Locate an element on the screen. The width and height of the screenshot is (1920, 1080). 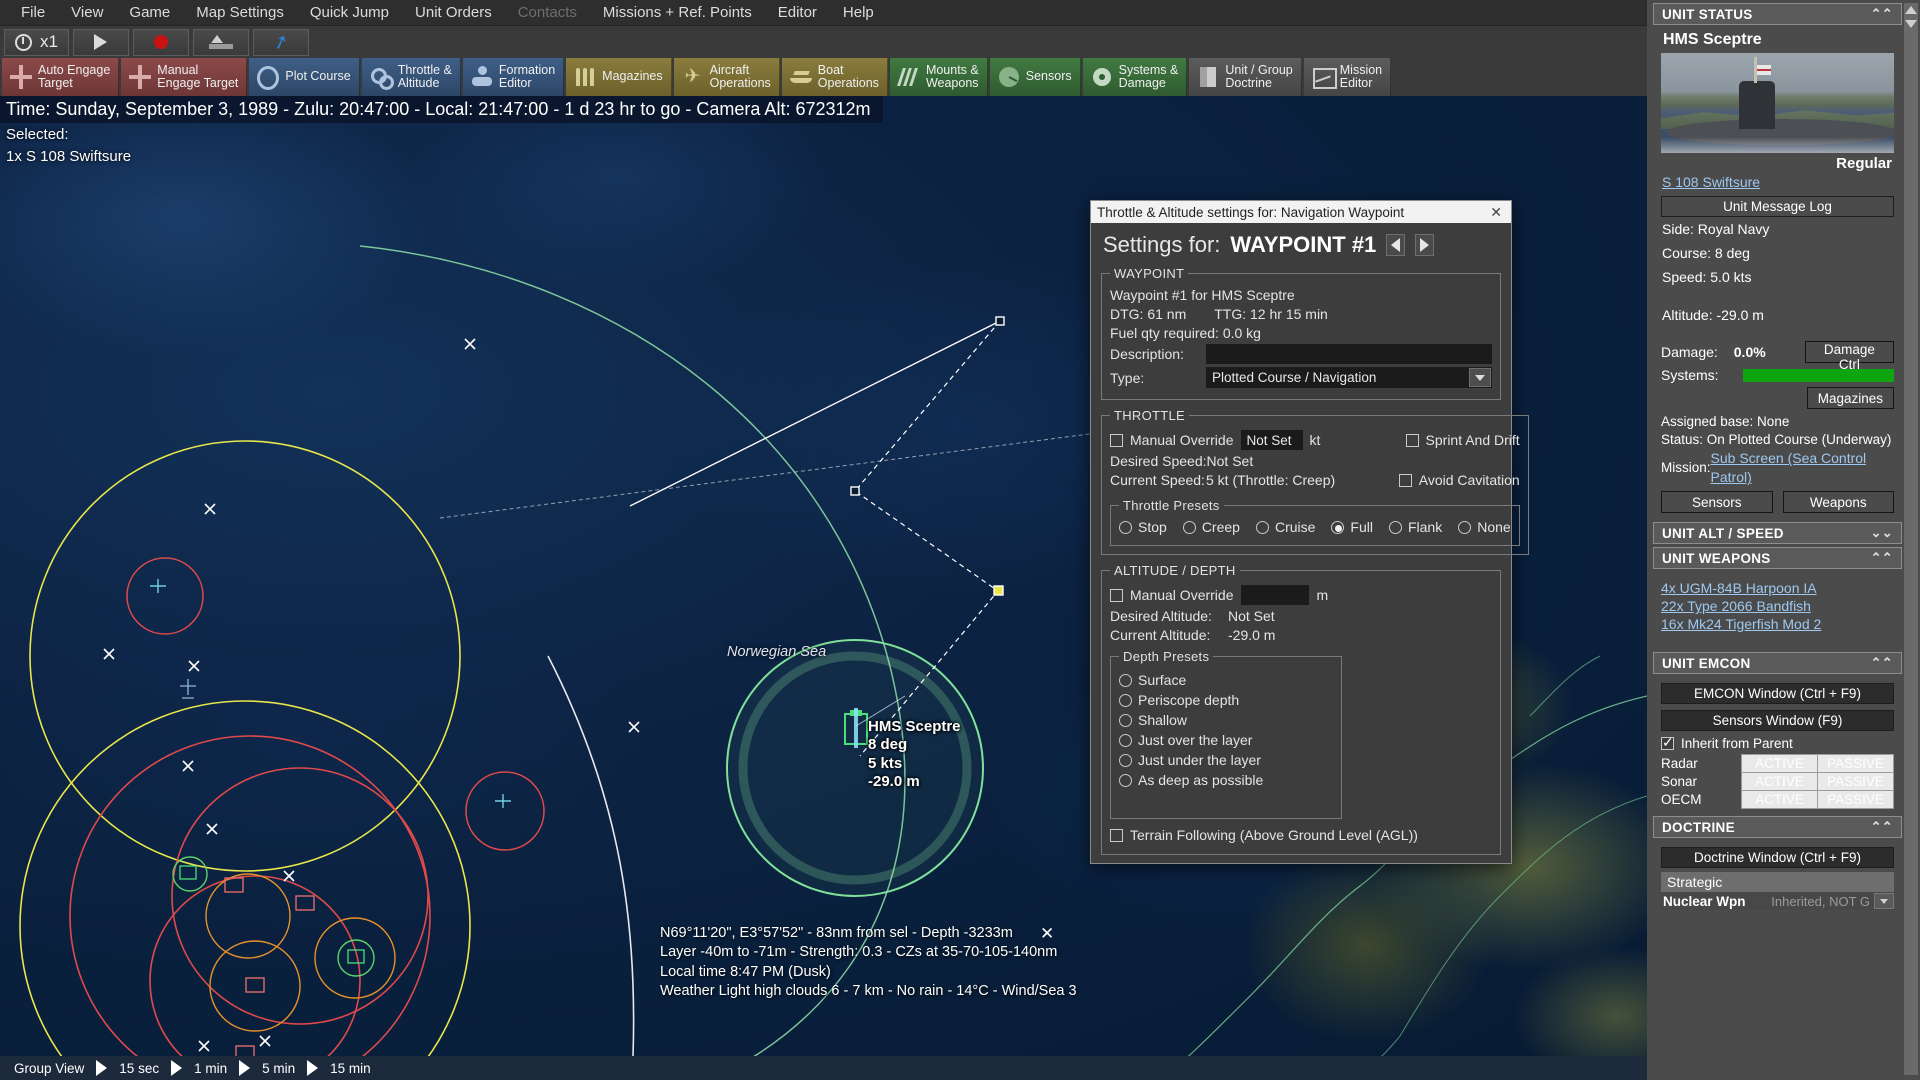
menu-item-game: Game is located at coordinates (149, 12).